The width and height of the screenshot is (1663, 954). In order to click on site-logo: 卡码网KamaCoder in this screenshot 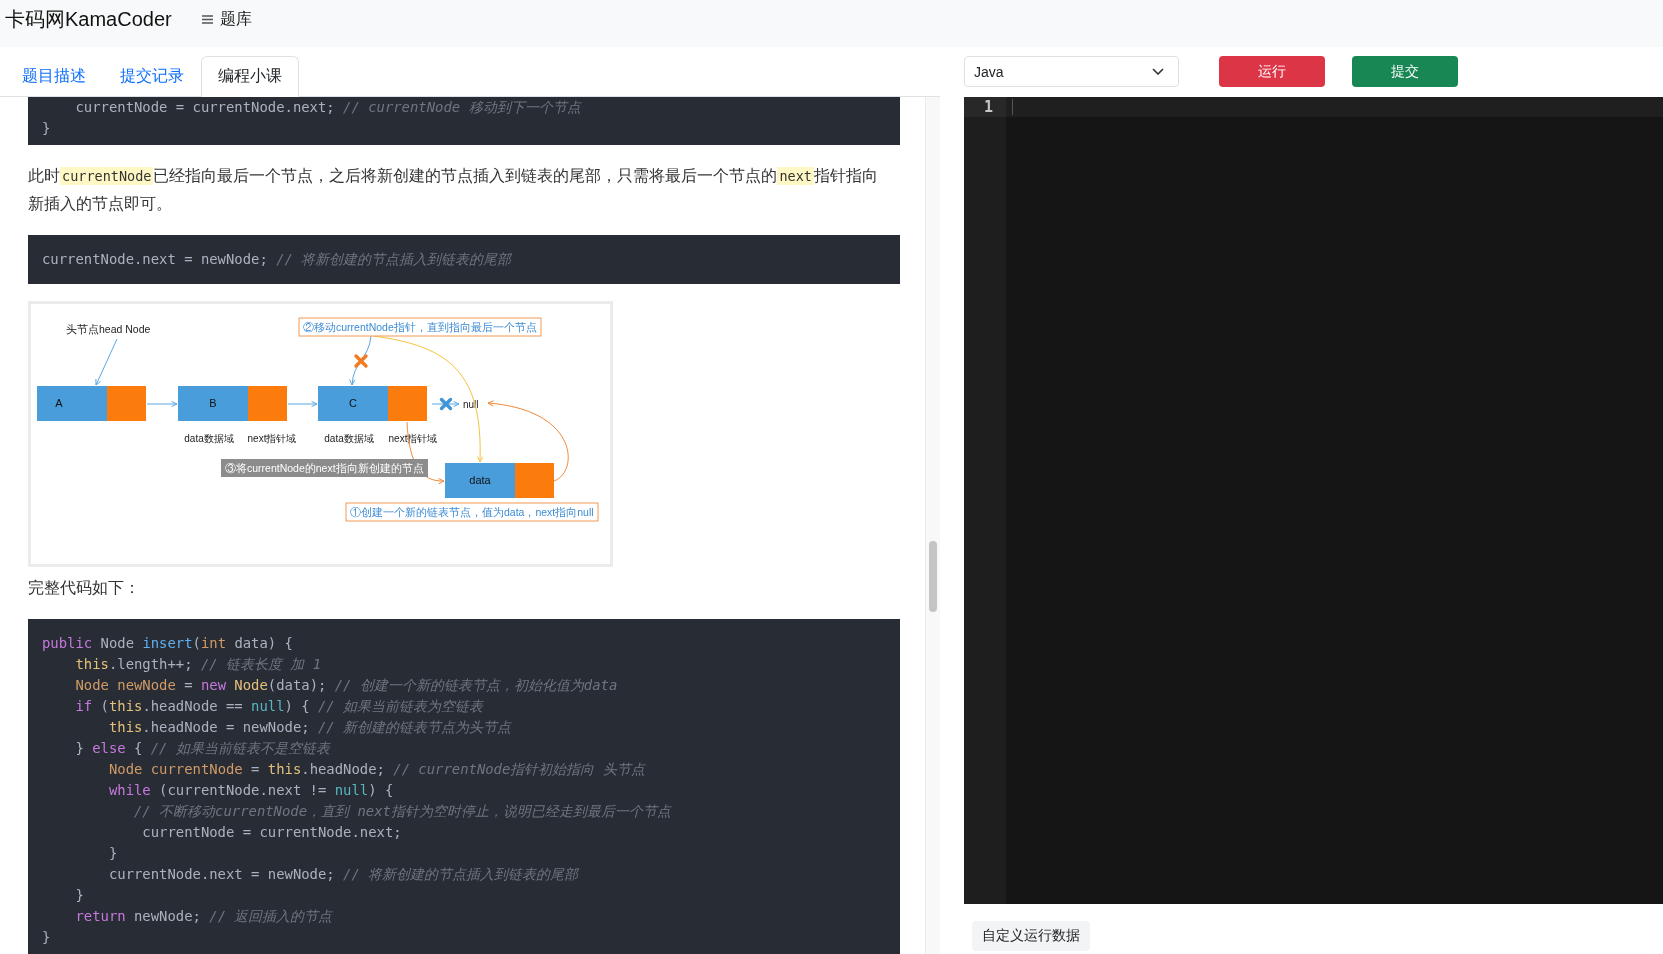, I will do `click(88, 19)`.